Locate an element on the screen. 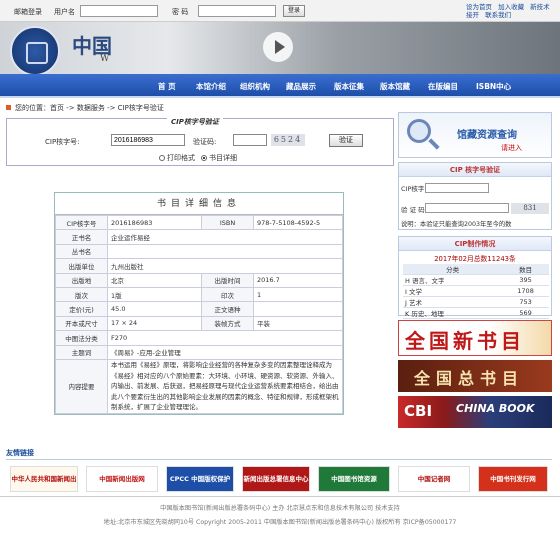 Image resolution: width=560 pixels, height=533 pixels. cell-label: 出版单位 is located at coordinates (81, 266).